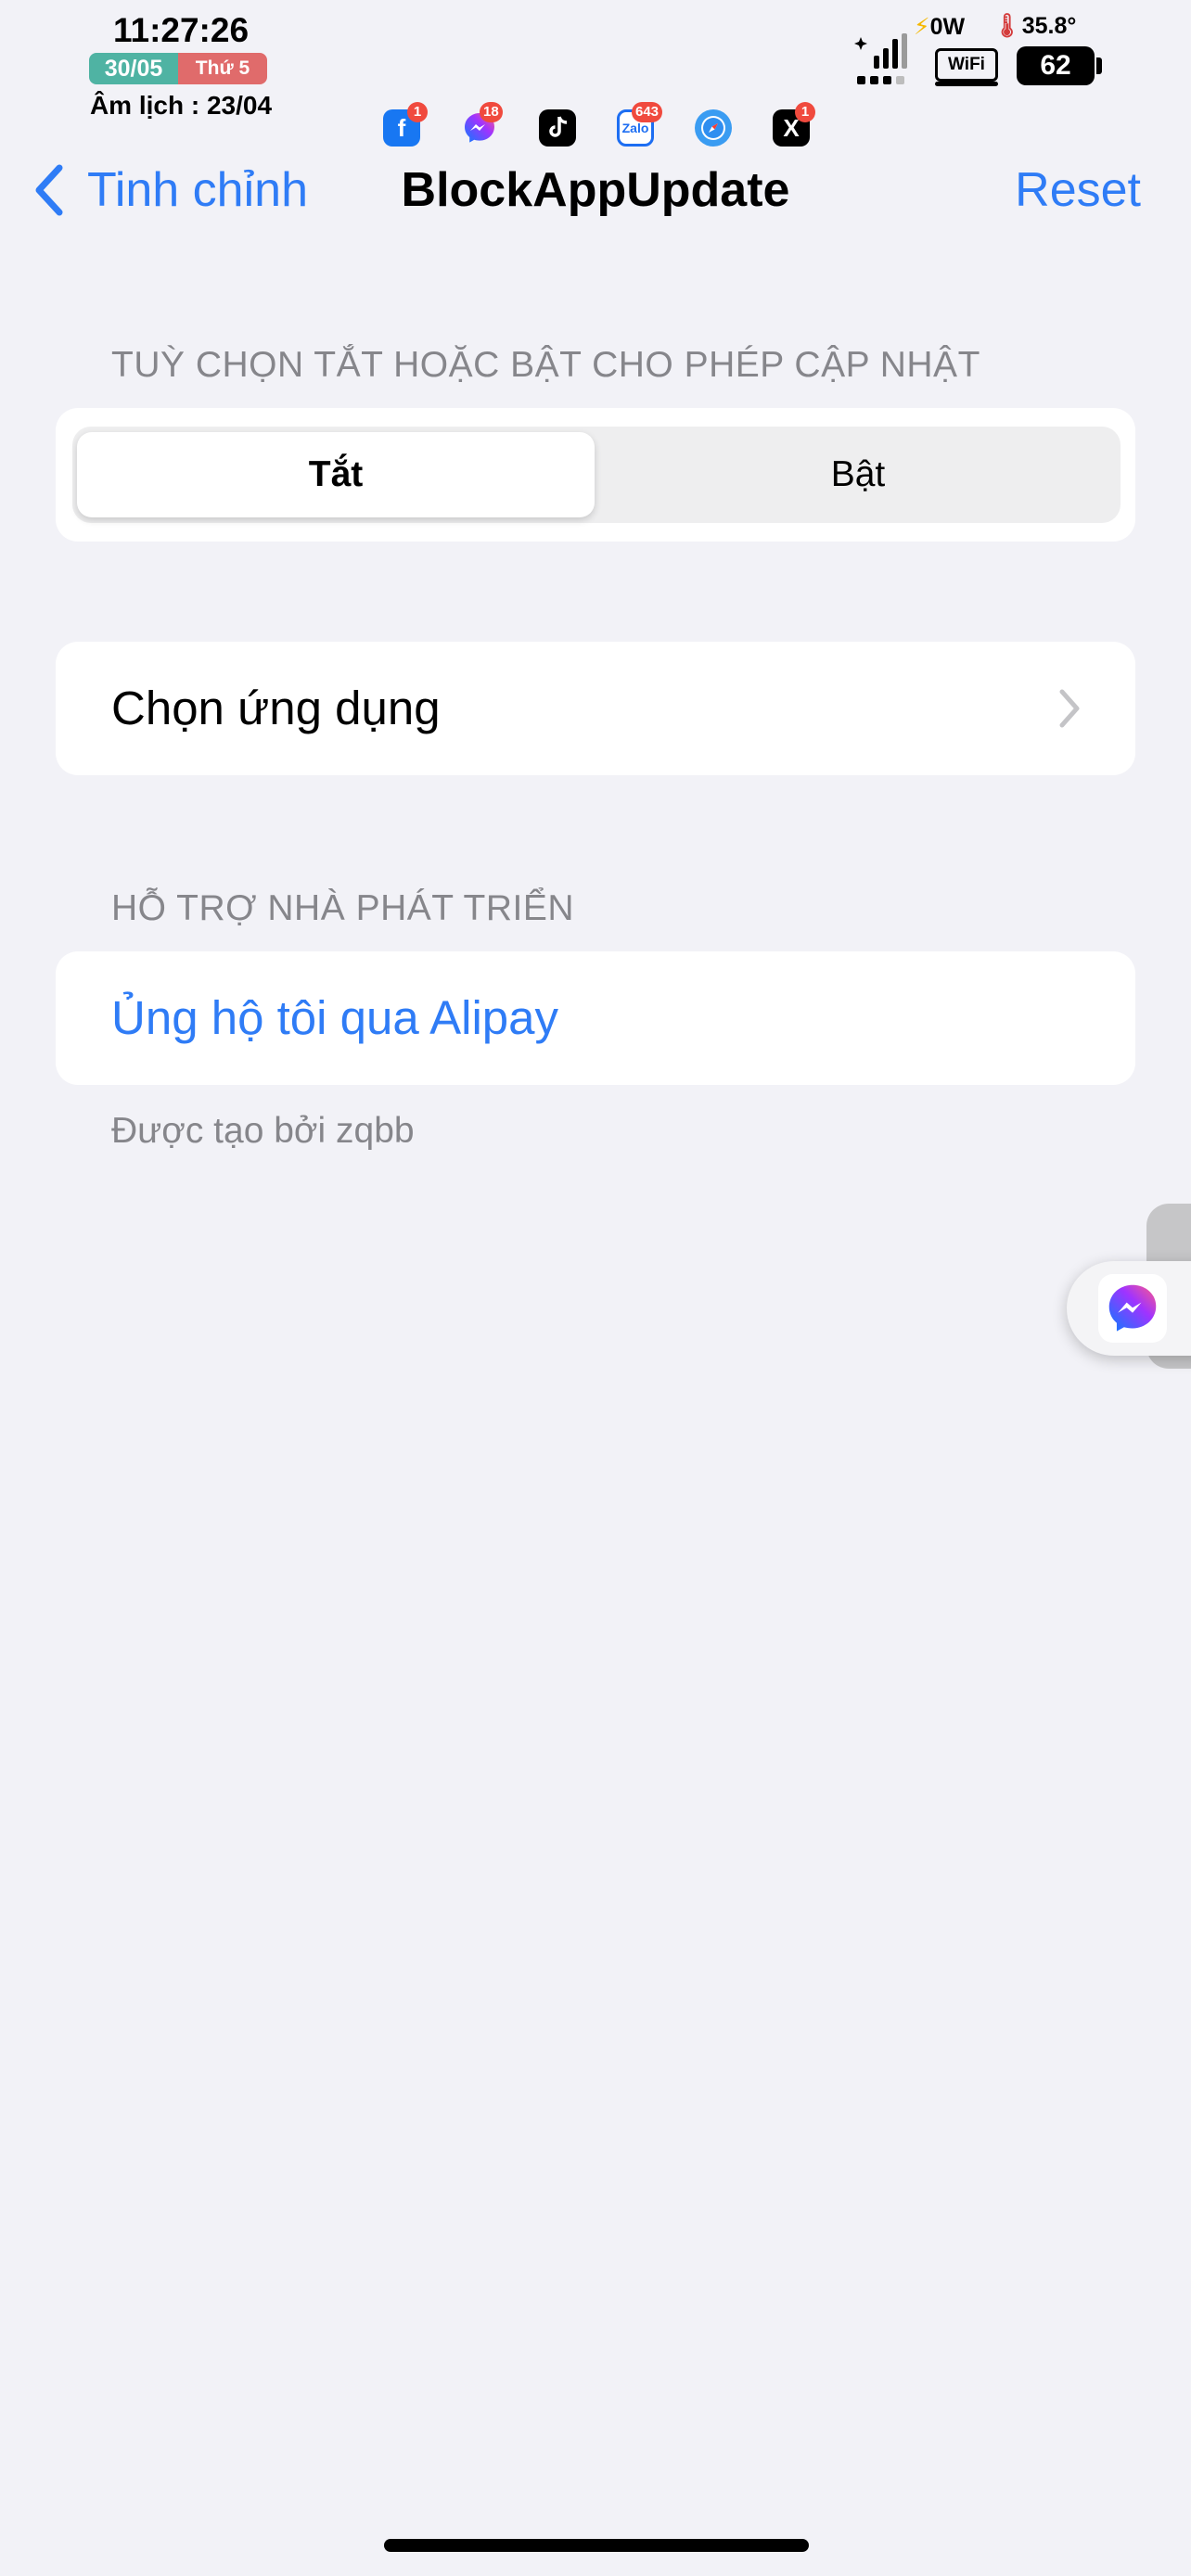  I want to click on back-button: Tinh chỉnh, so click(170, 191).